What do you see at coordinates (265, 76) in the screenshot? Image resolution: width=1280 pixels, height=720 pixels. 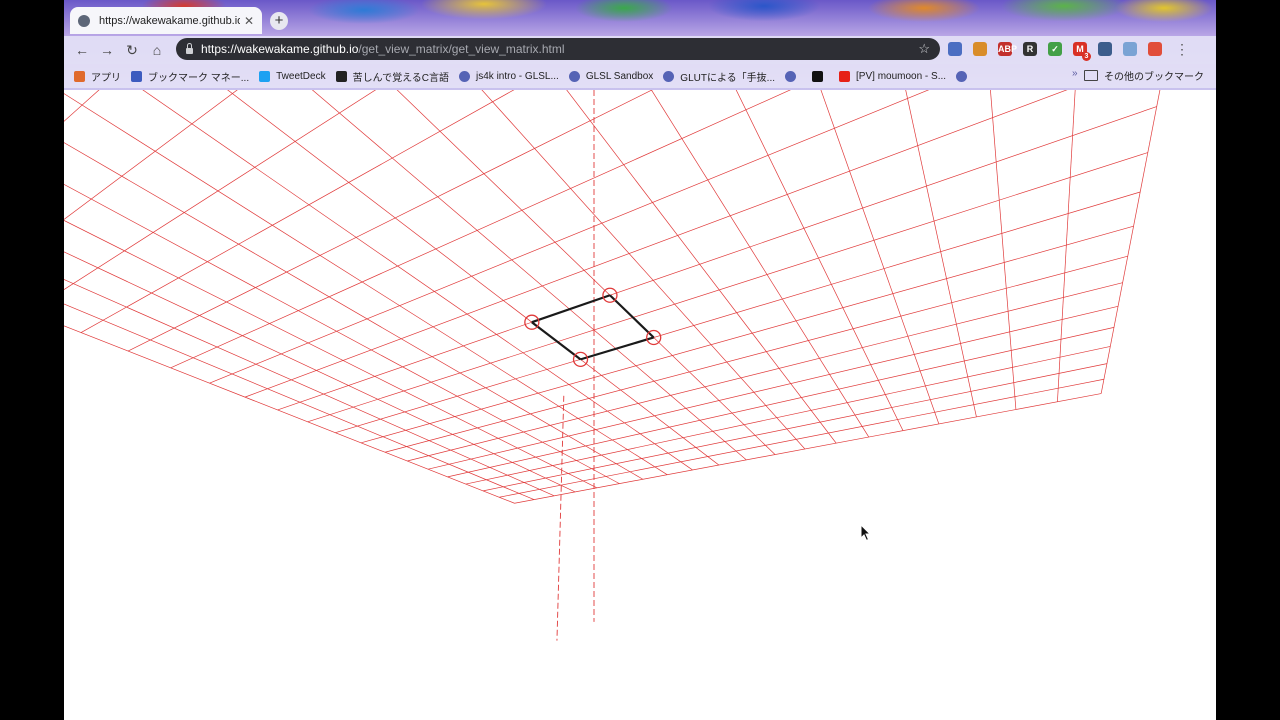 I see `twitter-icon` at bounding box center [265, 76].